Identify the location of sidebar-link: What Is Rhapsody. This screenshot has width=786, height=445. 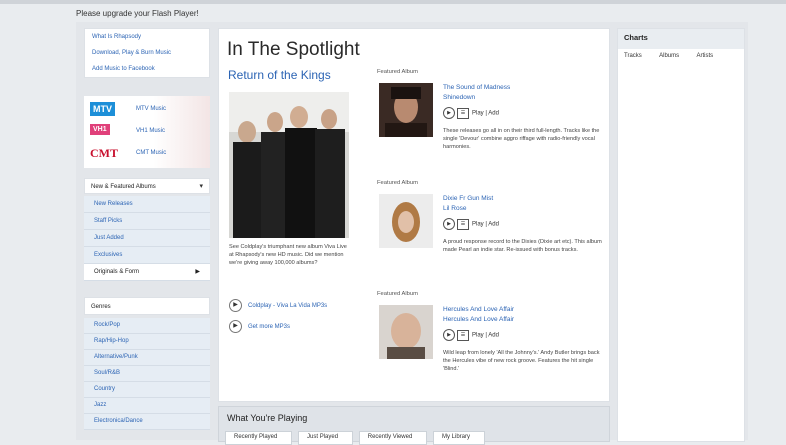
(147, 37).